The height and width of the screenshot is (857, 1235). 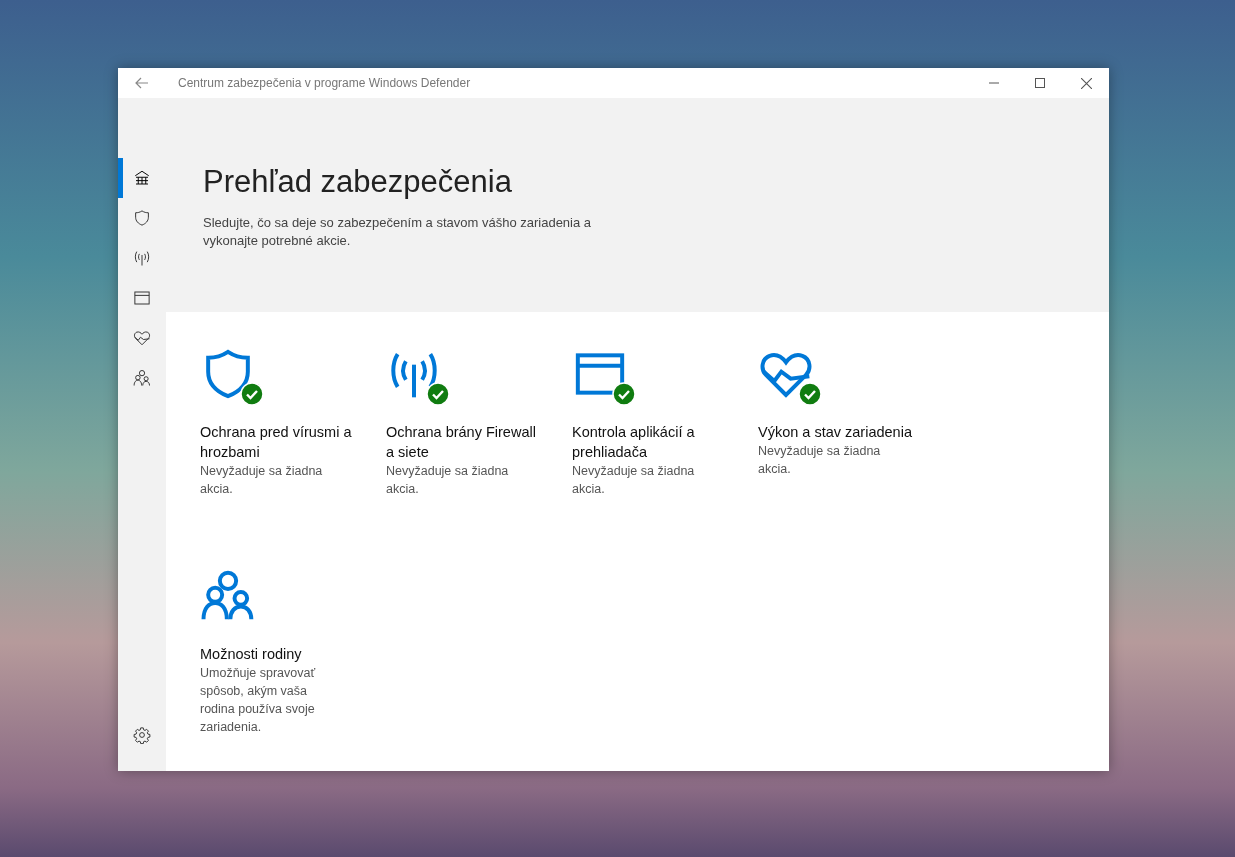 I want to click on tile-title-link: Možnosti rodiny, so click(x=280, y=654).